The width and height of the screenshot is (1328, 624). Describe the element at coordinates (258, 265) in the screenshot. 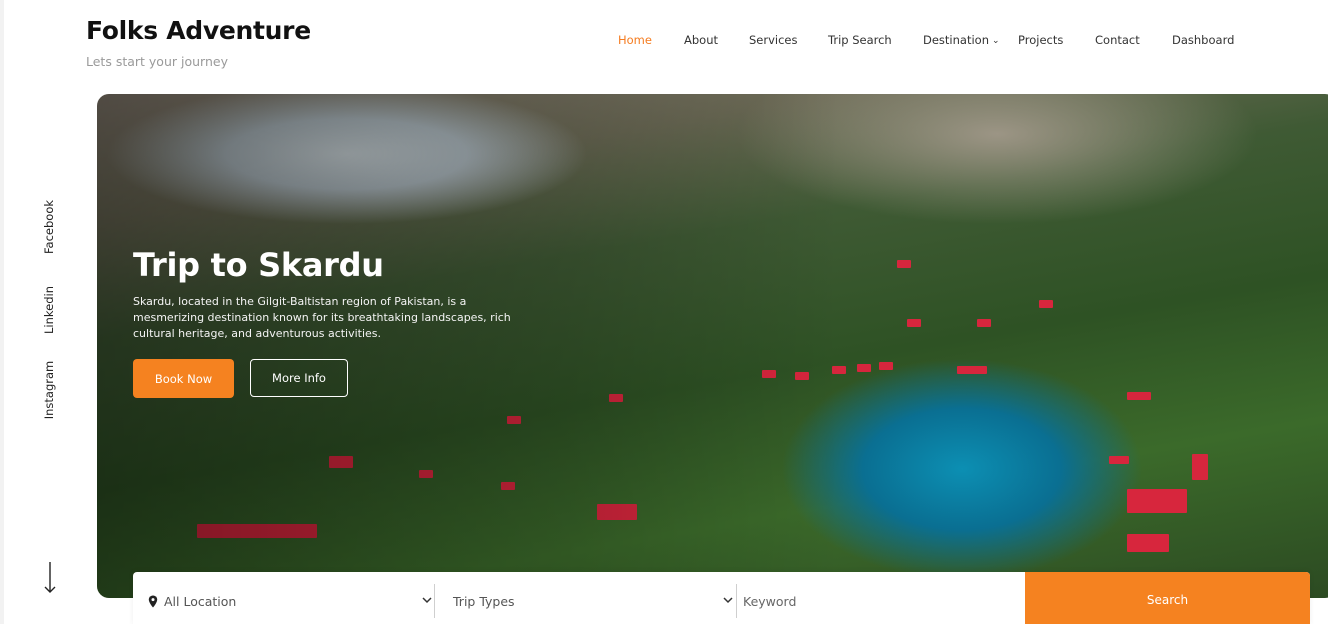

I see `hero-title: Trip to Skardu` at that location.